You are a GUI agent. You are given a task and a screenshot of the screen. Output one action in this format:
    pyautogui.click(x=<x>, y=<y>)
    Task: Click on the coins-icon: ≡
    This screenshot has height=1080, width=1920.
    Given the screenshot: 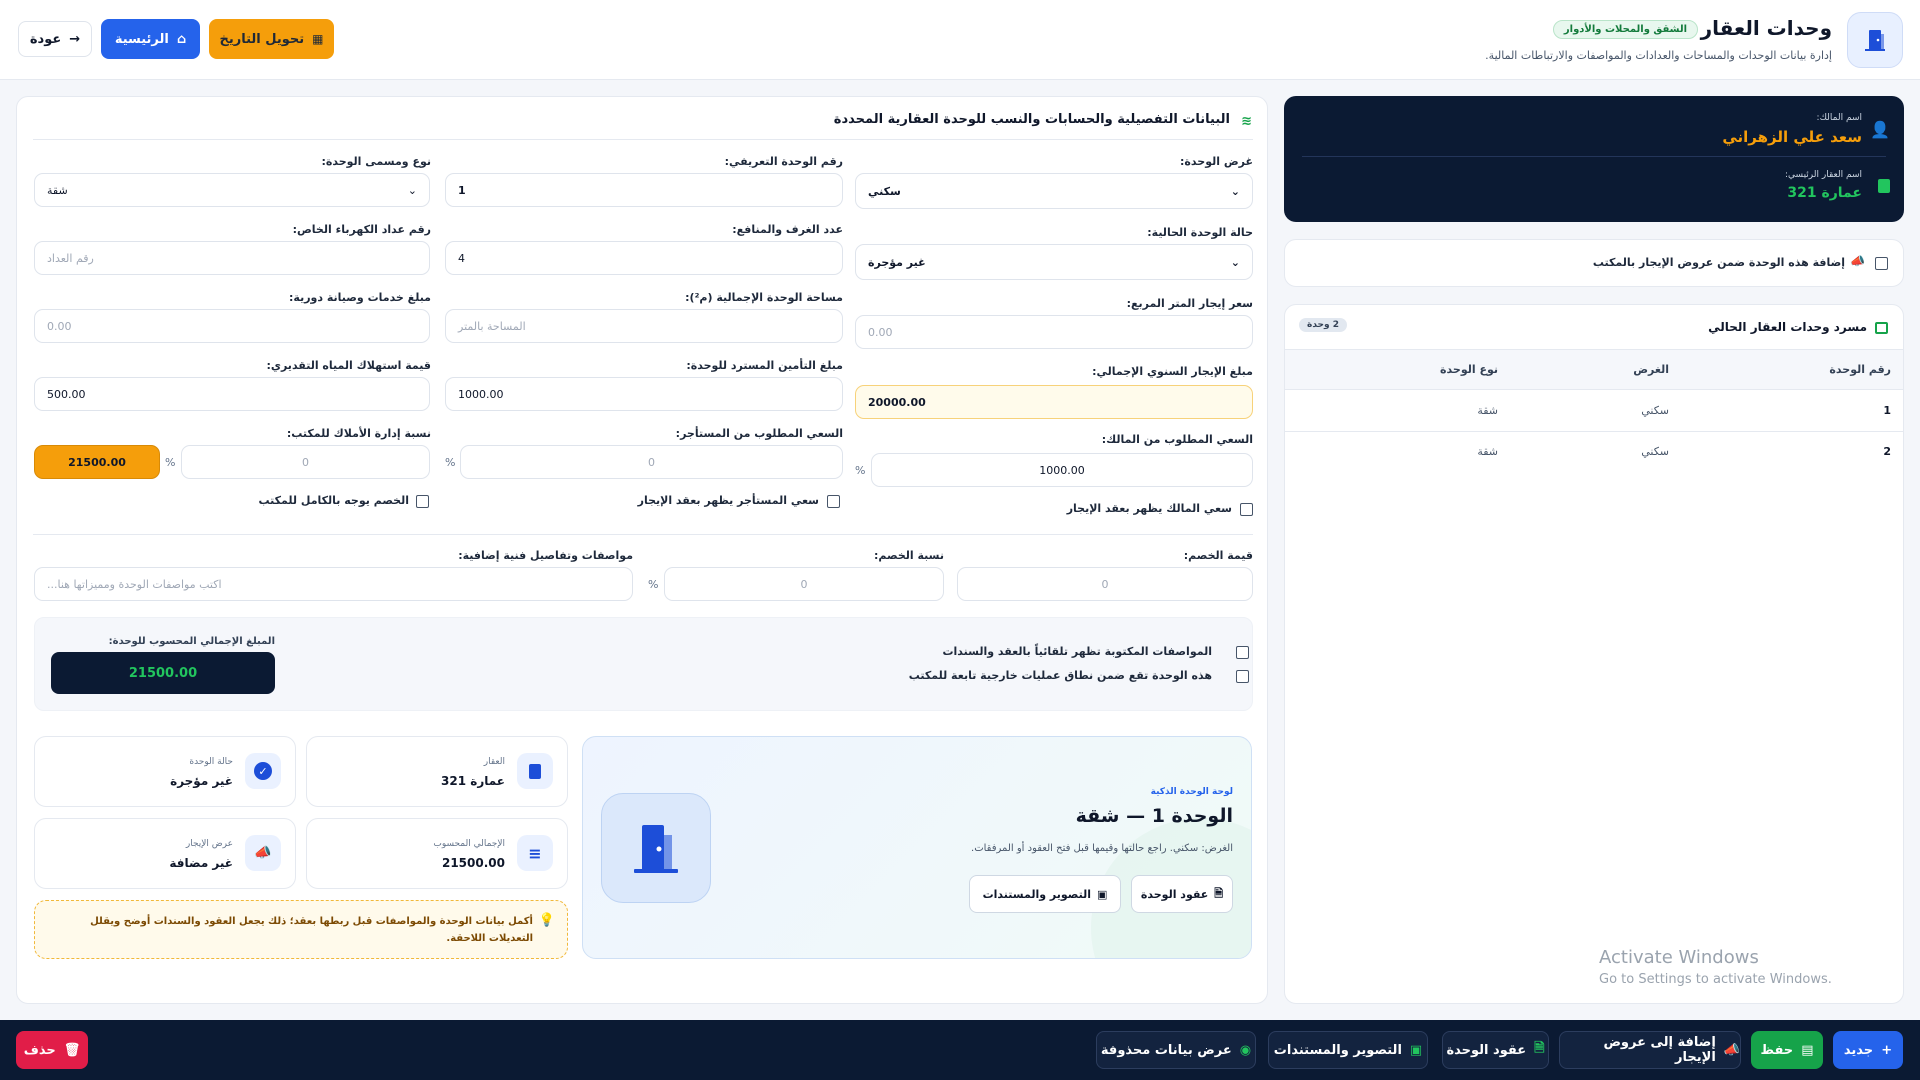 What is the action you would take?
    pyautogui.click(x=535, y=853)
    